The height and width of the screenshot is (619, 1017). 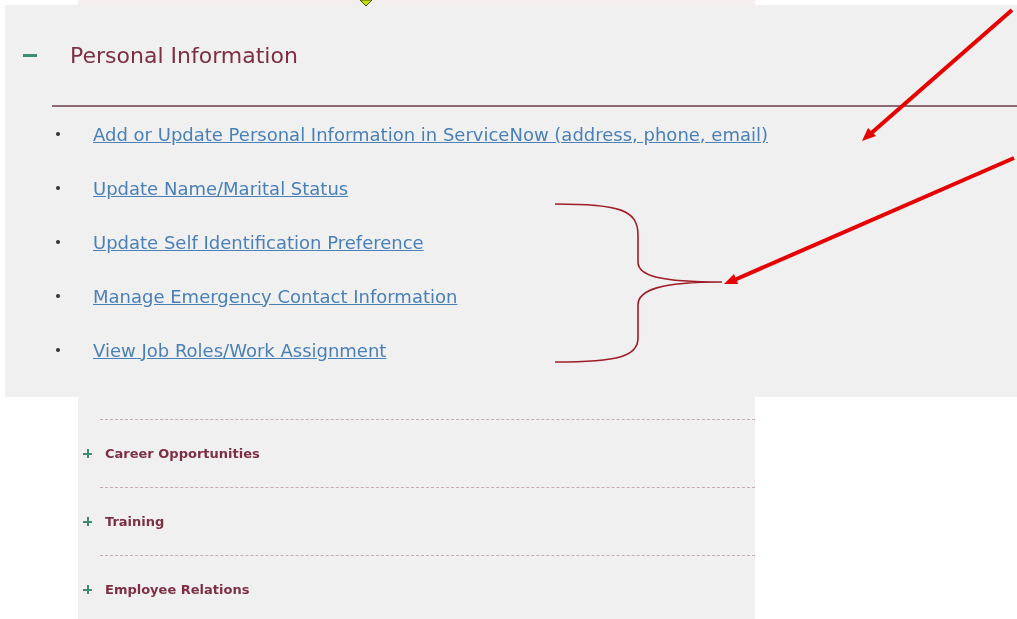 What do you see at coordinates (430, 134) in the screenshot?
I see `link: Add or Update Personal Information in ServiceNow (address, phone, email)` at bounding box center [430, 134].